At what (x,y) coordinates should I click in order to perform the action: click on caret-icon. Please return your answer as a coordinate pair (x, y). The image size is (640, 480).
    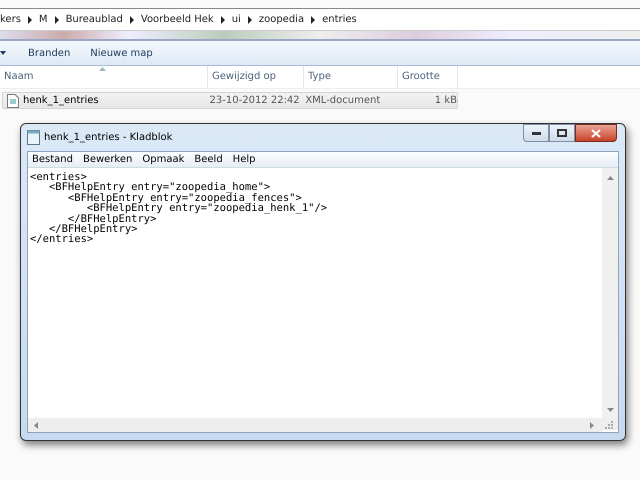
    Looking at the image, I should click on (3, 53).